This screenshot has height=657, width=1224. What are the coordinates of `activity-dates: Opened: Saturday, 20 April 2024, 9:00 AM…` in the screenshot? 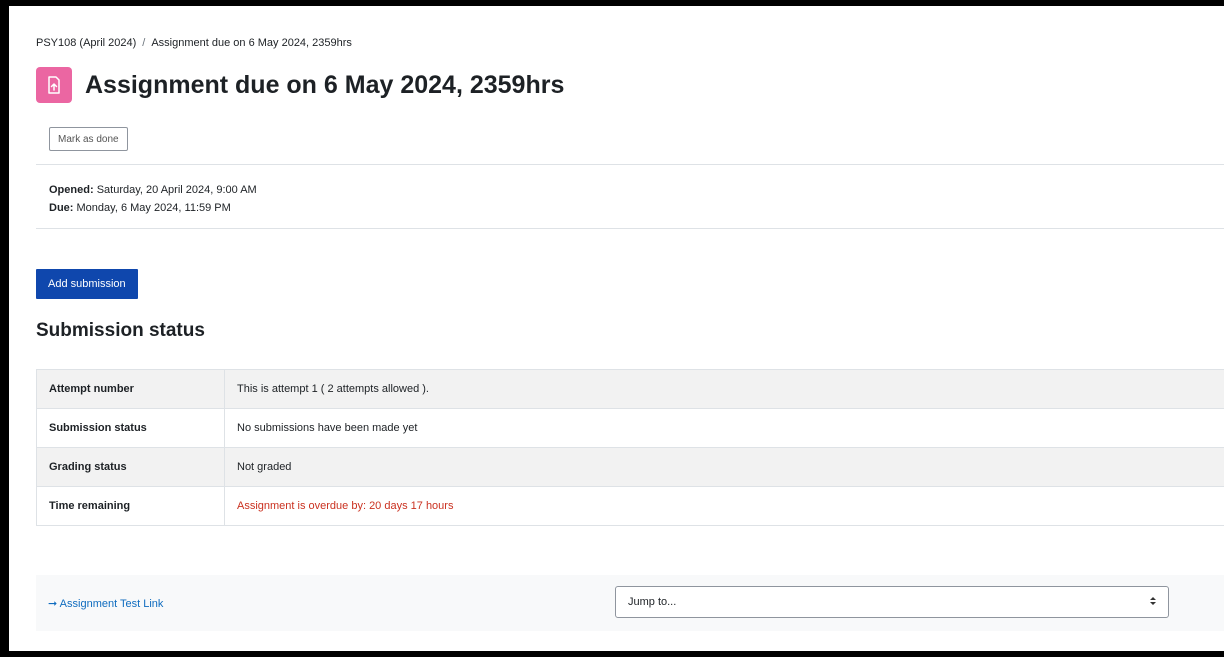 It's located at (153, 199).